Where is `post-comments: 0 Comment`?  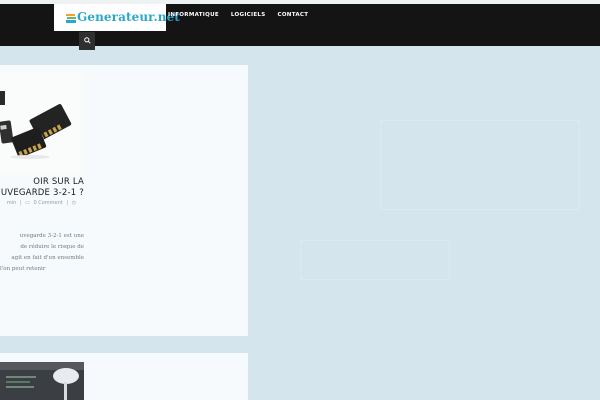 post-comments: 0 Comment is located at coordinates (47, 203).